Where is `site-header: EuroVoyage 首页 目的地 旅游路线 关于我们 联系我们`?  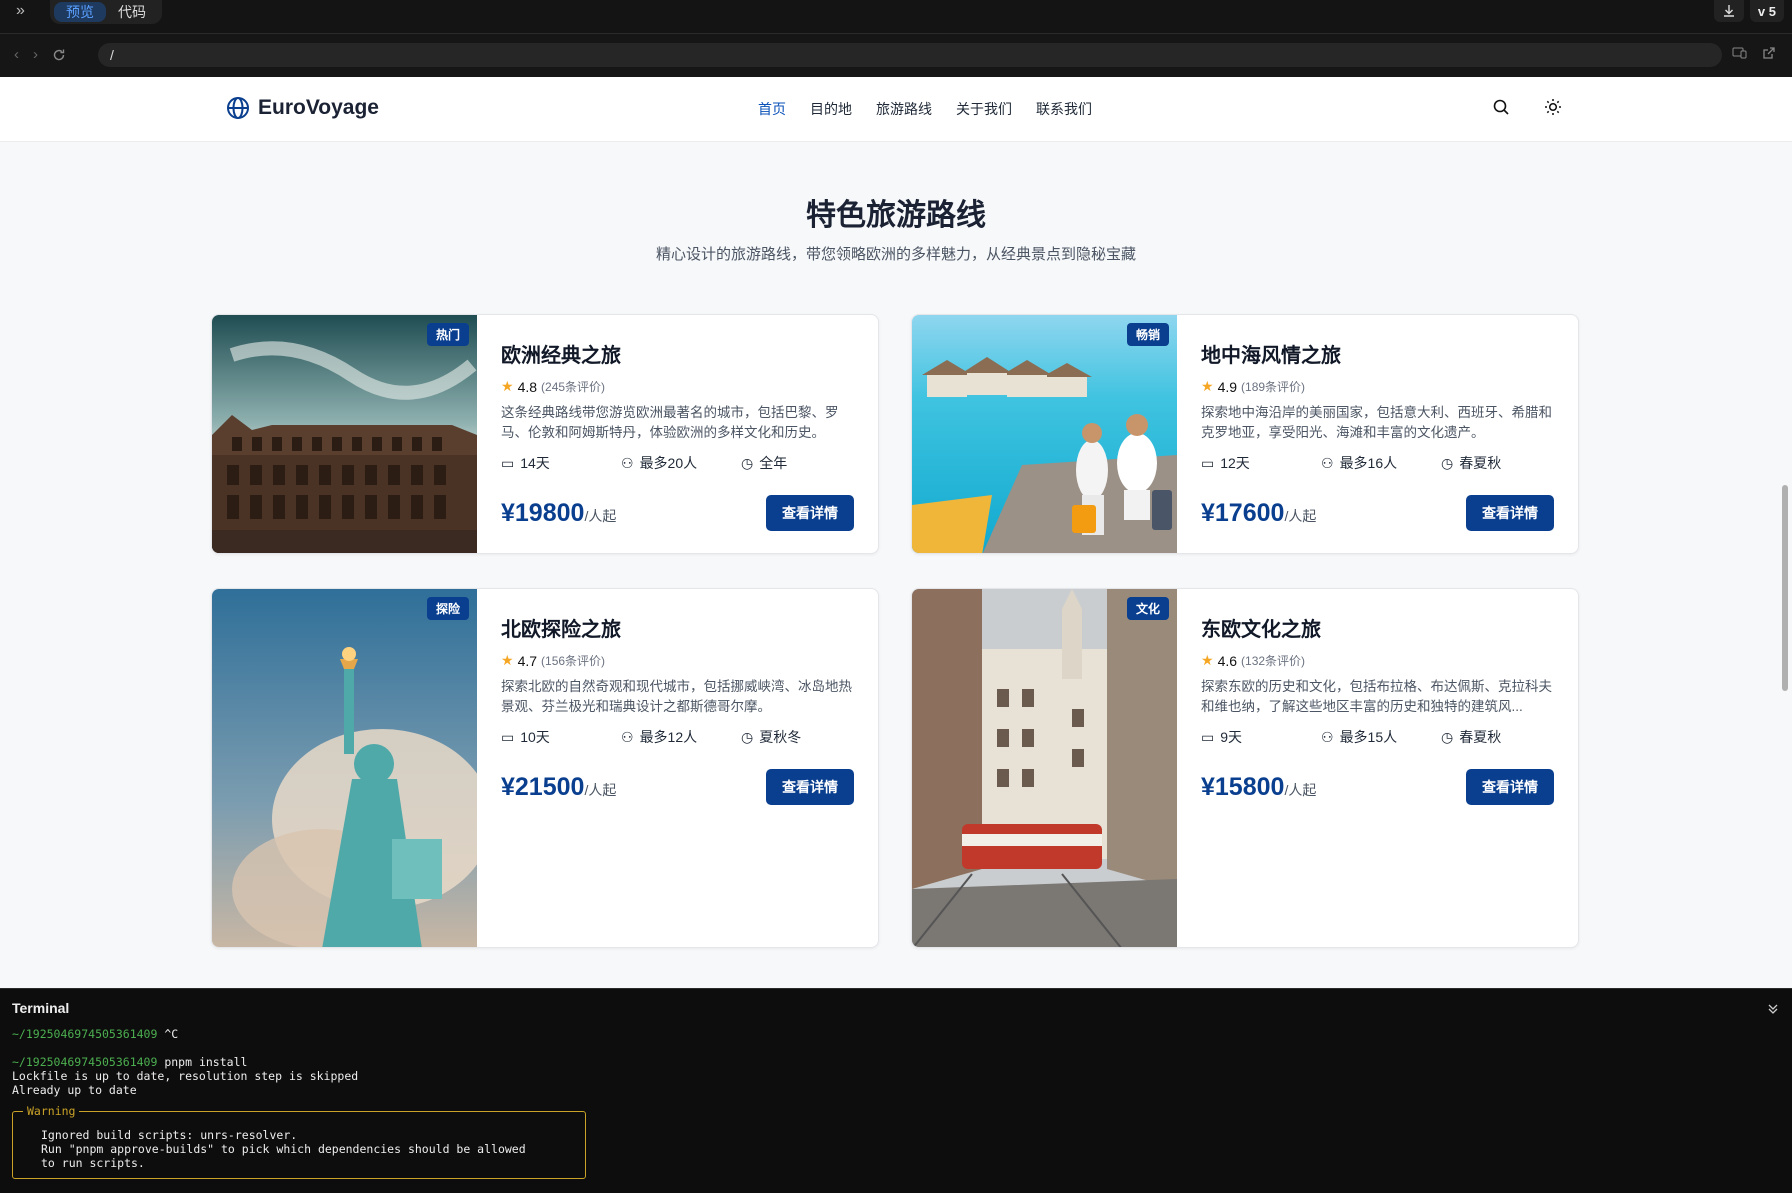 site-header: EuroVoyage 首页 目的地 旅游路线 关于我们 联系我们 is located at coordinates (896, 109).